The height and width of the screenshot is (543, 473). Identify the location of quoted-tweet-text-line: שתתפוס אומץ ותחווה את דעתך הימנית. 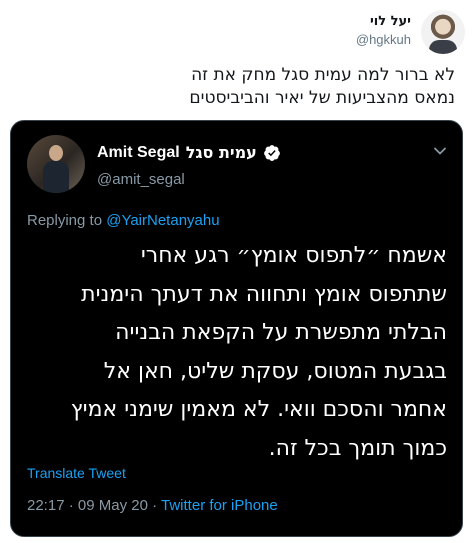
(264, 294).